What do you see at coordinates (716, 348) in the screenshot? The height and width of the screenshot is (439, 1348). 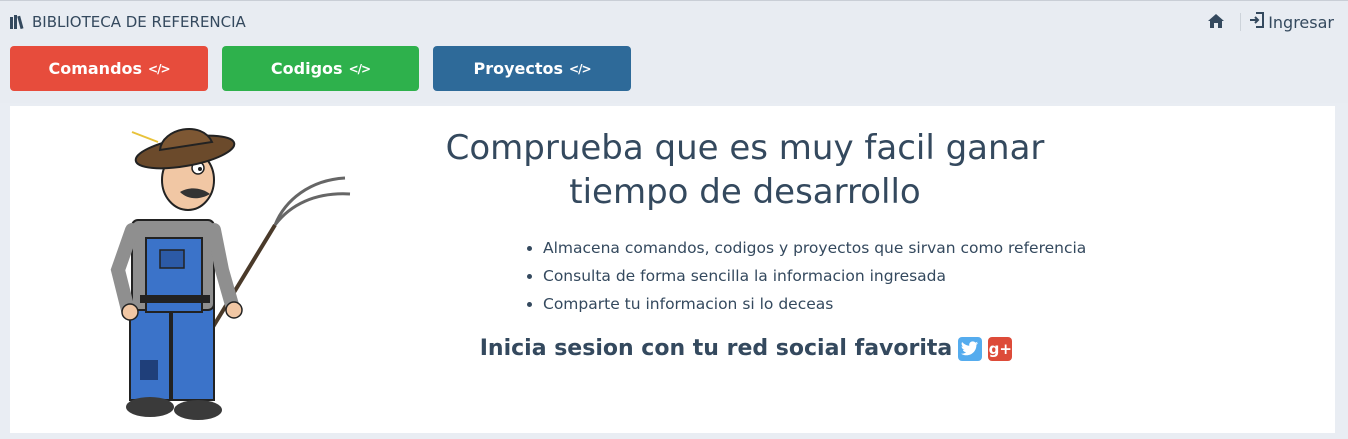 I see `cta-text: Inicia sesion con tu red social favorita` at bounding box center [716, 348].